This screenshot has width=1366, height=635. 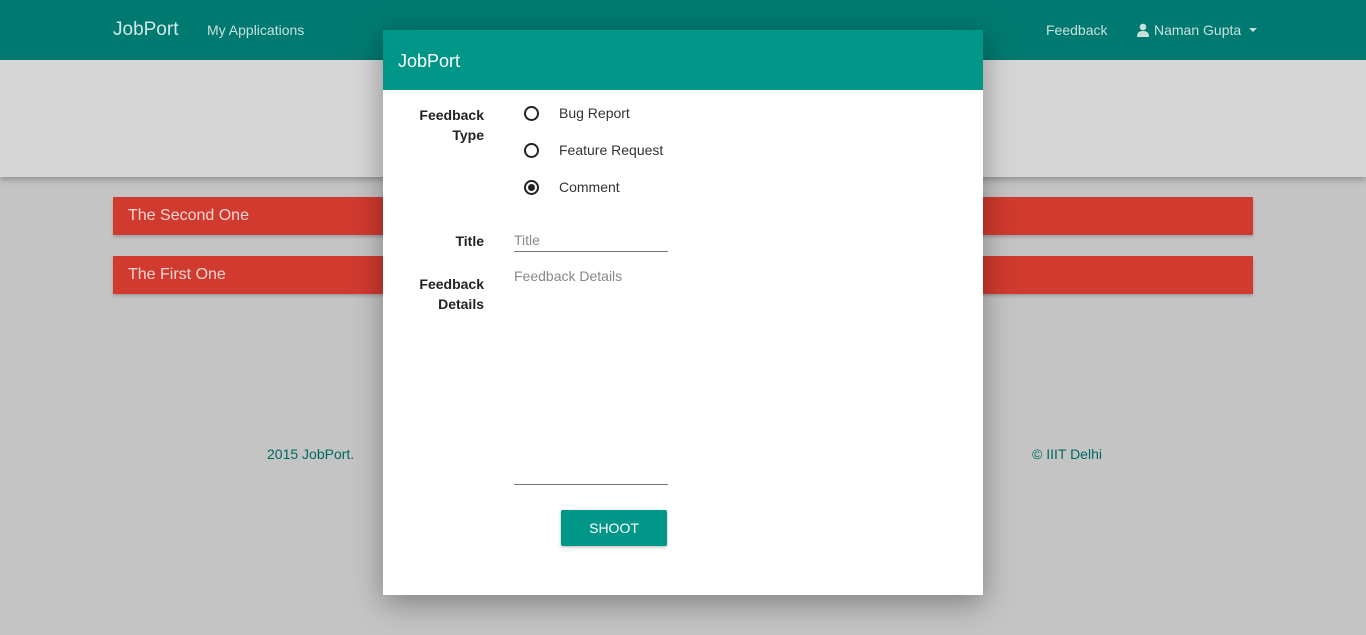 What do you see at coordinates (683, 60) in the screenshot?
I see `modal-header: JobPort` at bounding box center [683, 60].